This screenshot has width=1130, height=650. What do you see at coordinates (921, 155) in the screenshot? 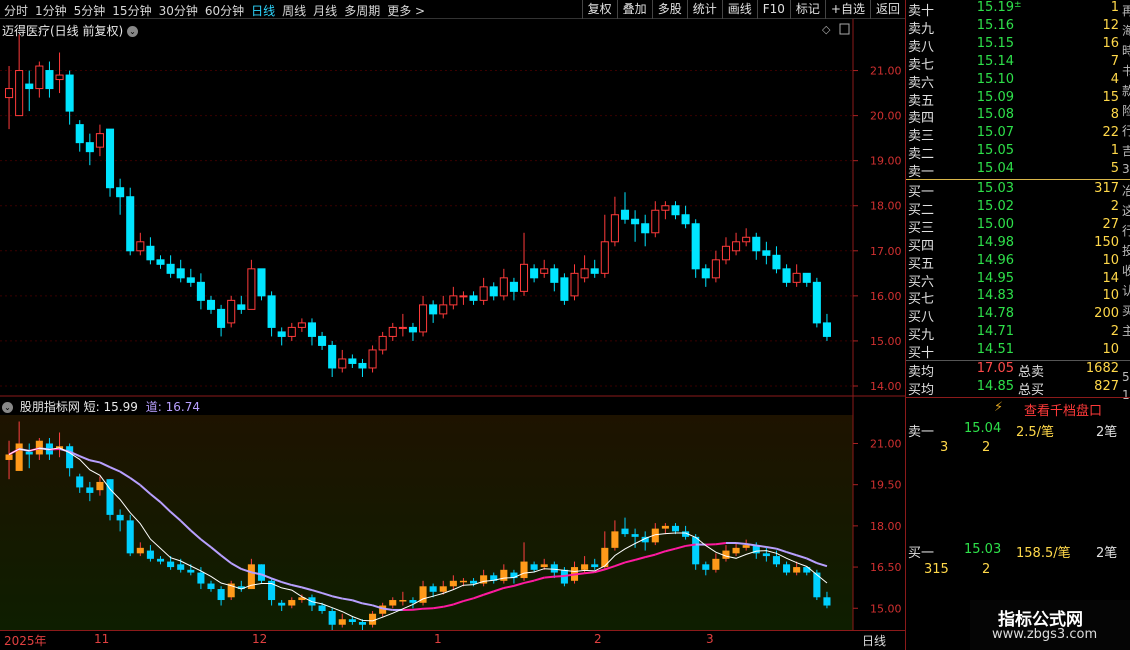
I see `level-label: 卖二` at bounding box center [921, 155].